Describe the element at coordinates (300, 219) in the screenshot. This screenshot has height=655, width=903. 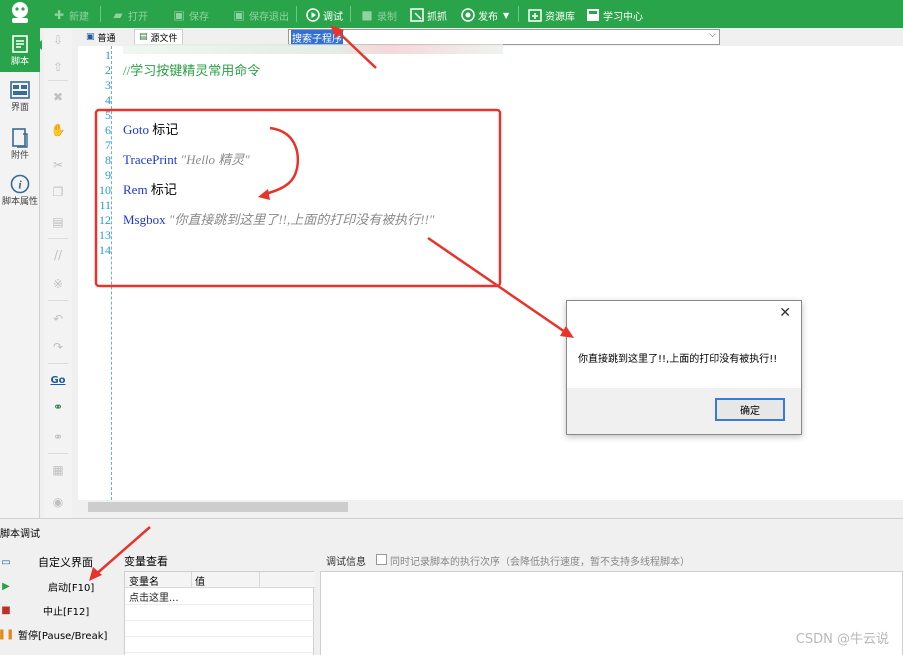
I see `code-string: "你直接跳到这里了!!,上面的打印没有被执行!!"` at that location.